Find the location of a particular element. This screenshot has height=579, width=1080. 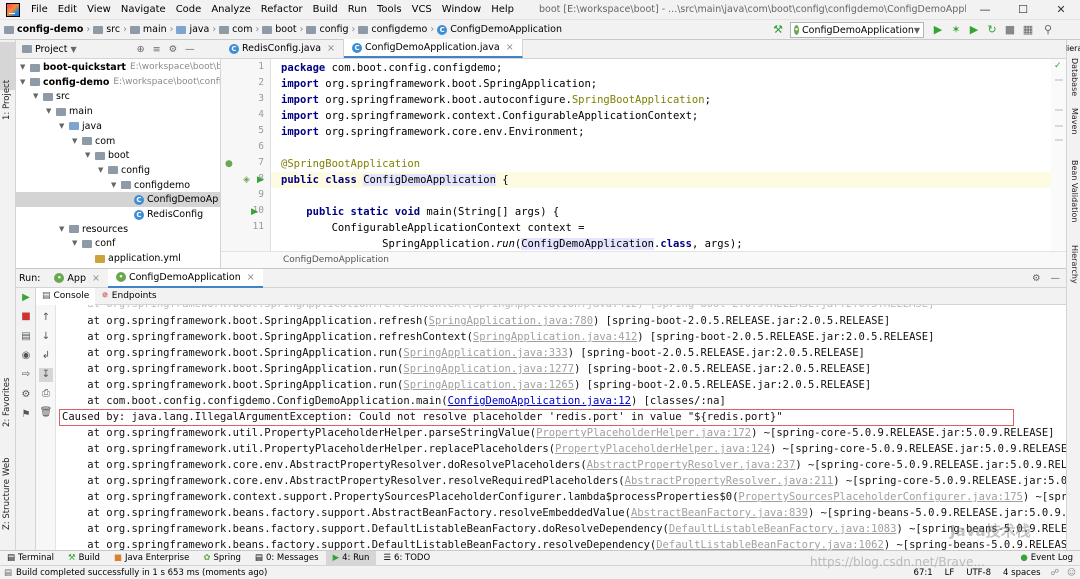

event-log-tab: ● Event Log is located at coordinates (1046, 558).